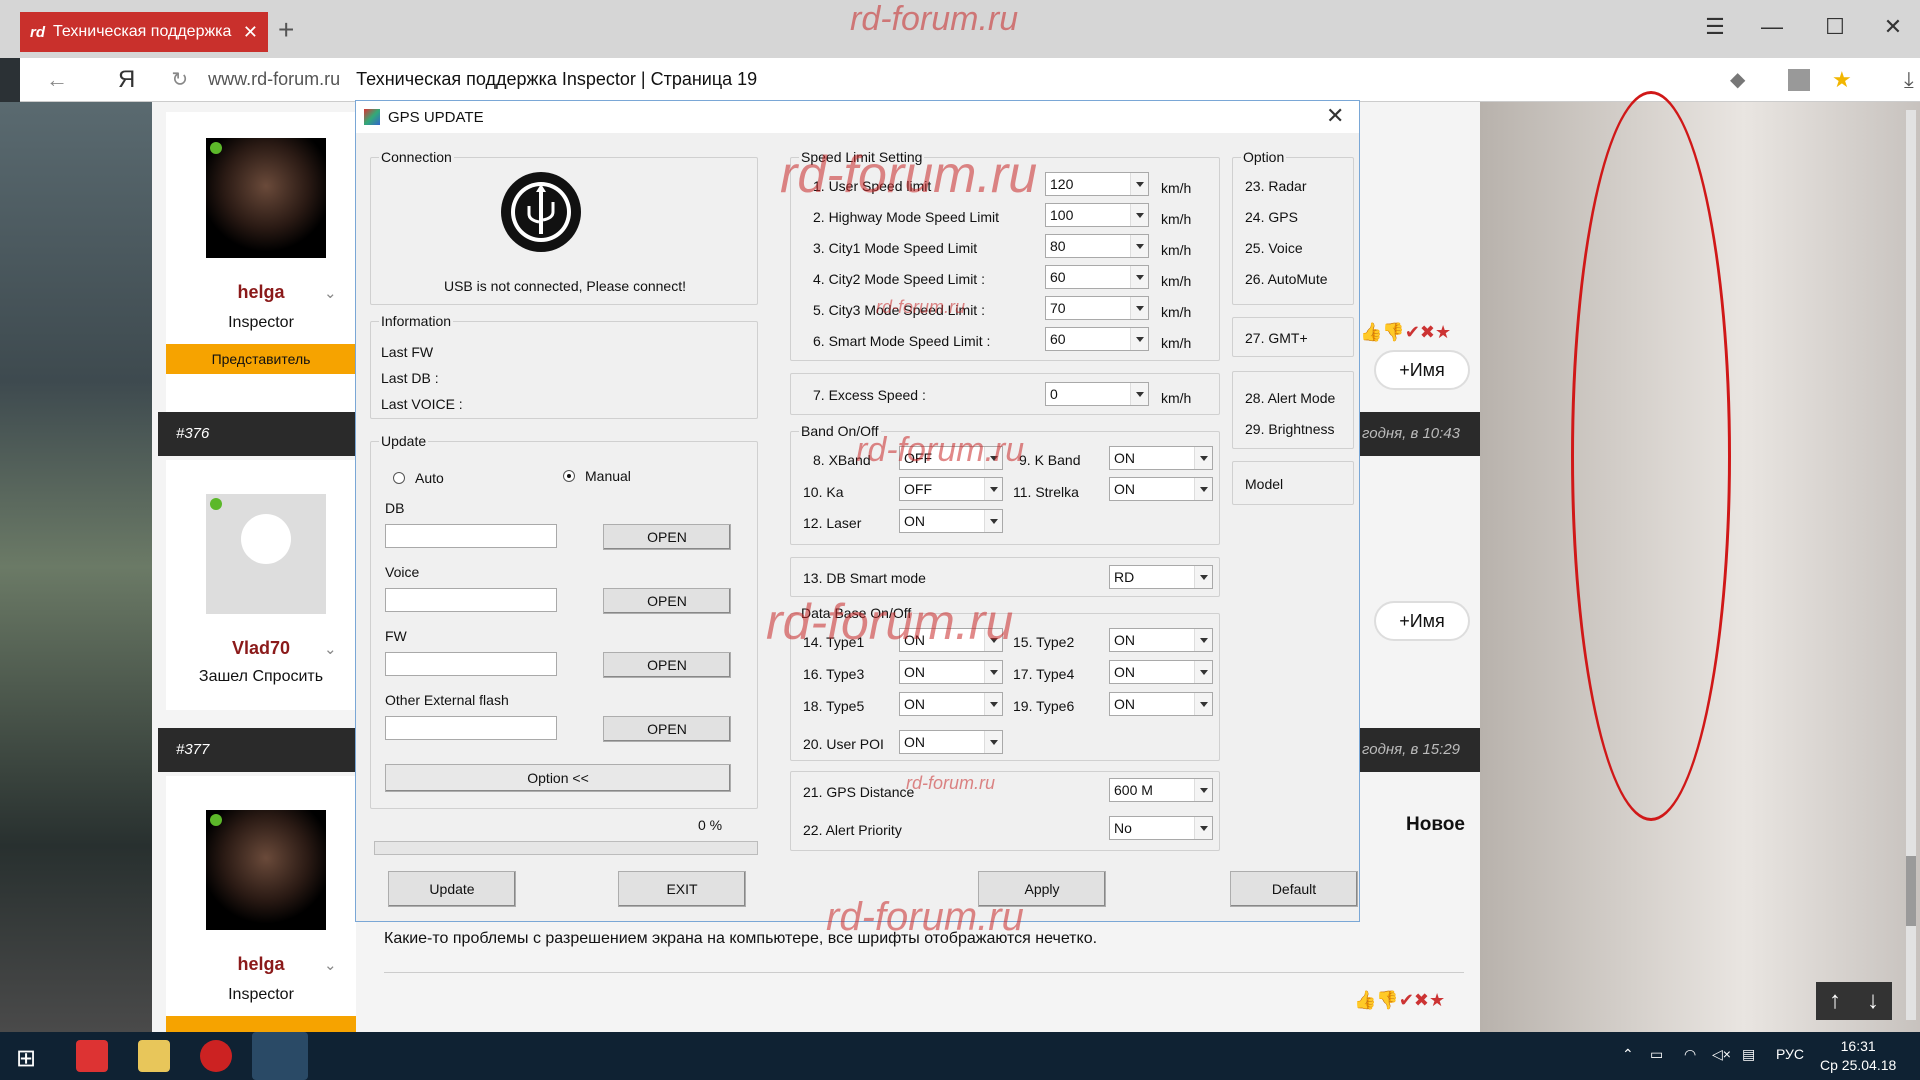 The width and height of the screenshot is (1920, 1080). I want to click on url-text: www.rd-forum.ru, so click(274, 79).